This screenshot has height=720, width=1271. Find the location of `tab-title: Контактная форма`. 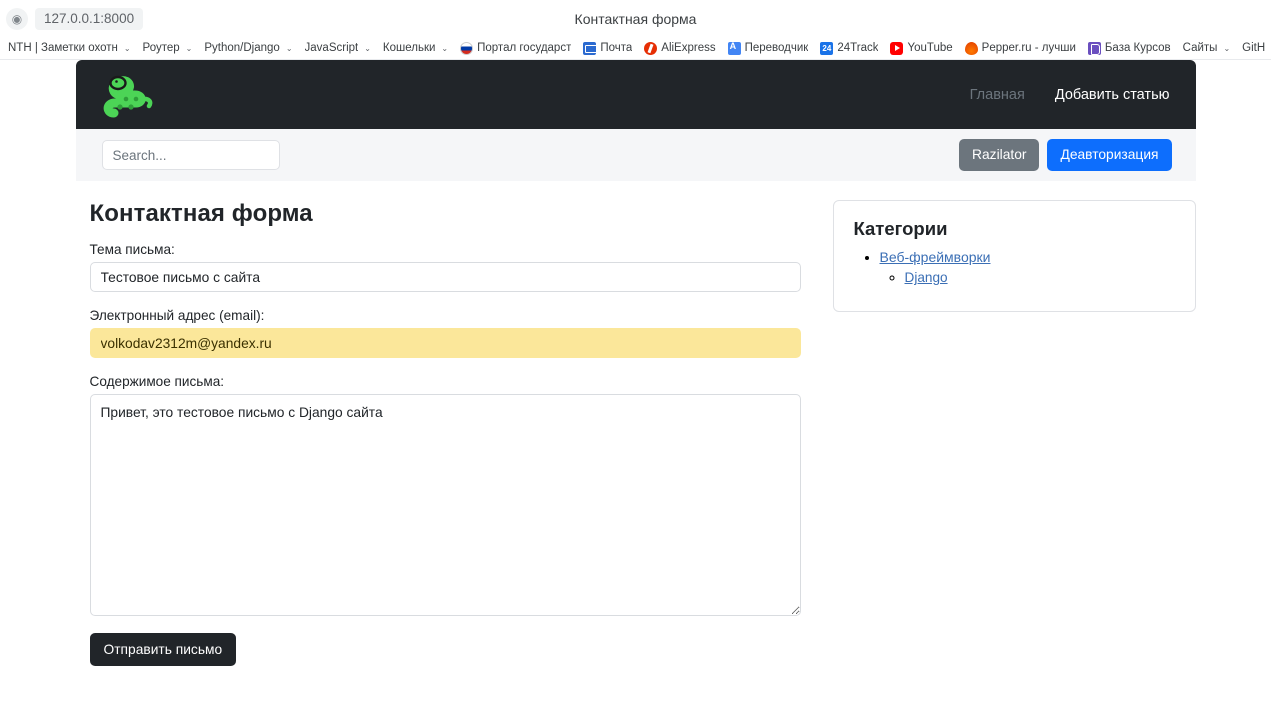

tab-title: Контактная форма is located at coordinates (635, 18).